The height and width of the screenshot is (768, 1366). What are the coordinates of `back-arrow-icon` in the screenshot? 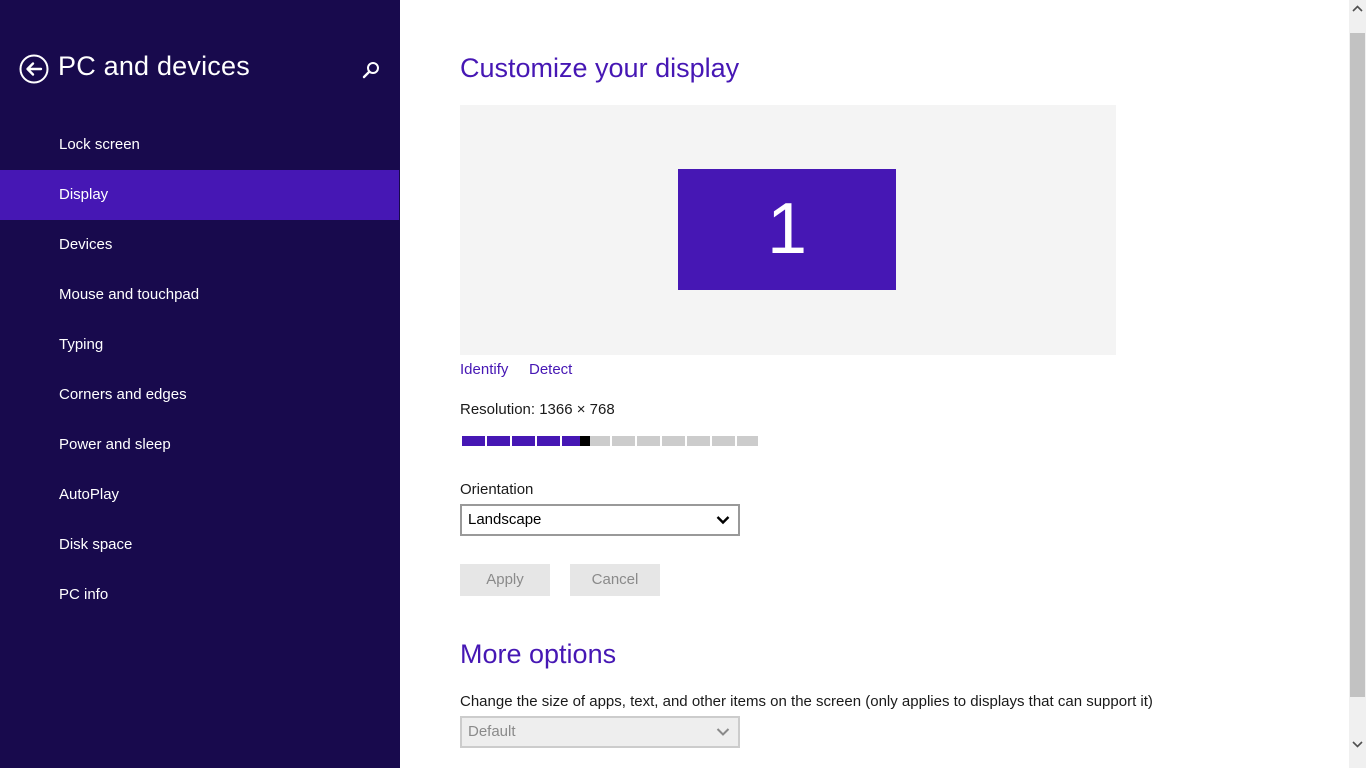 It's located at (34, 69).